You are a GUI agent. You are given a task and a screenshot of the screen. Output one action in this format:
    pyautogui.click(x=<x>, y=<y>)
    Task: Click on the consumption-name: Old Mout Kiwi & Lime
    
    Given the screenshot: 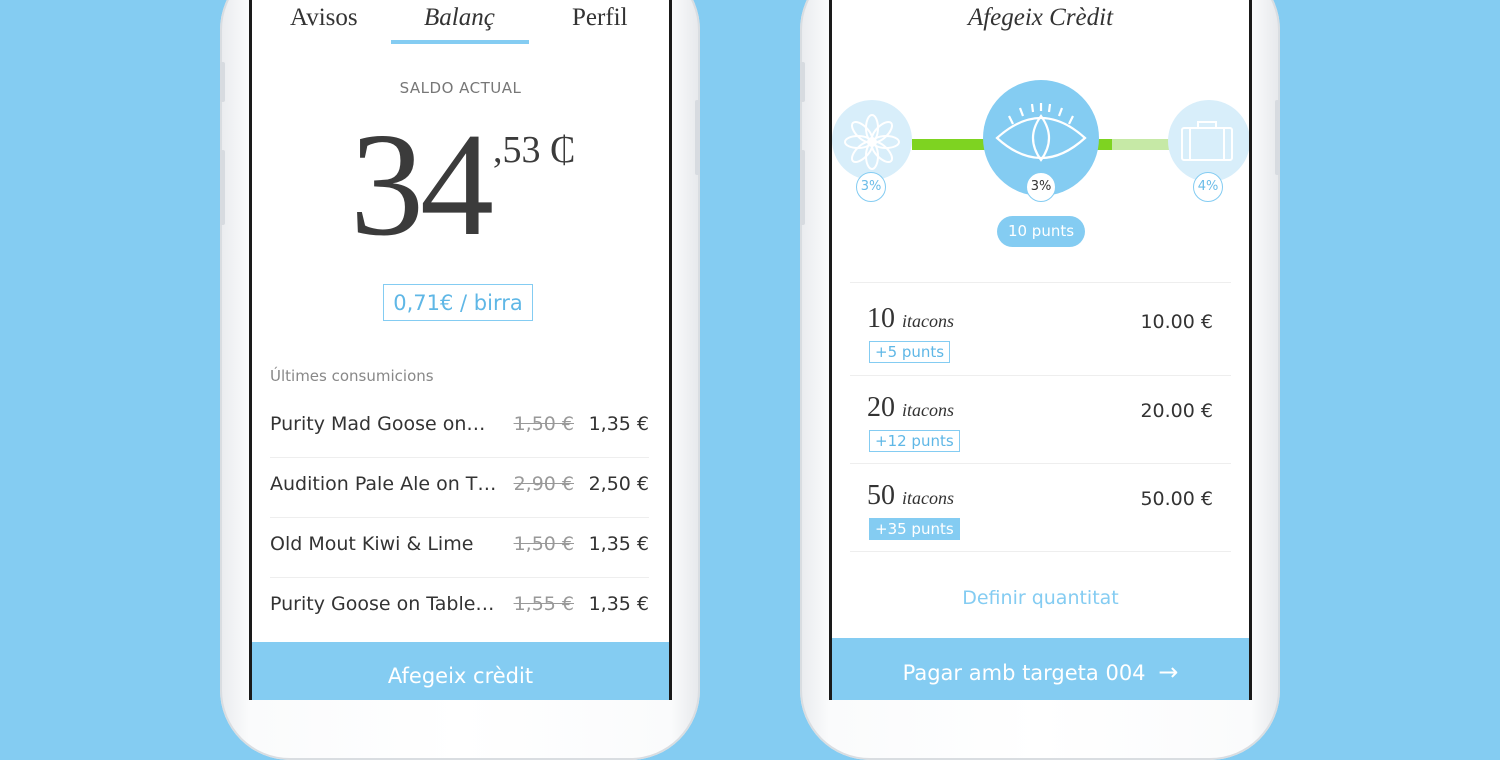 What is the action you would take?
    pyautogui.click(x=372, y=544)
    